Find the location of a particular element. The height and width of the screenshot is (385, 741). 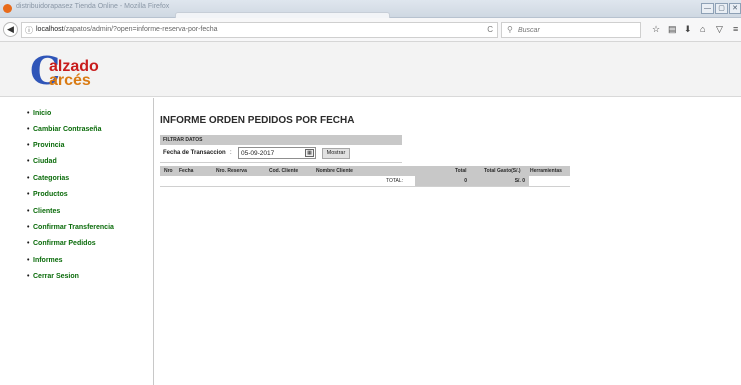

logo-line-2: arcés is located at coordinates (70, 80).